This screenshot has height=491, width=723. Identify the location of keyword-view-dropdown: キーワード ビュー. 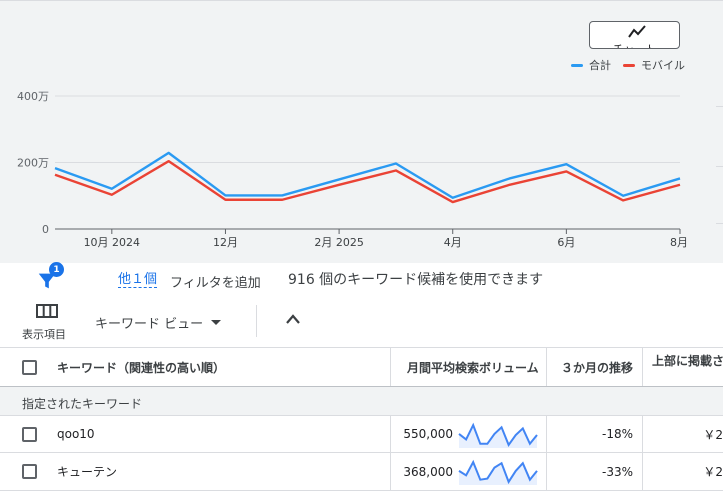
(158, 322).